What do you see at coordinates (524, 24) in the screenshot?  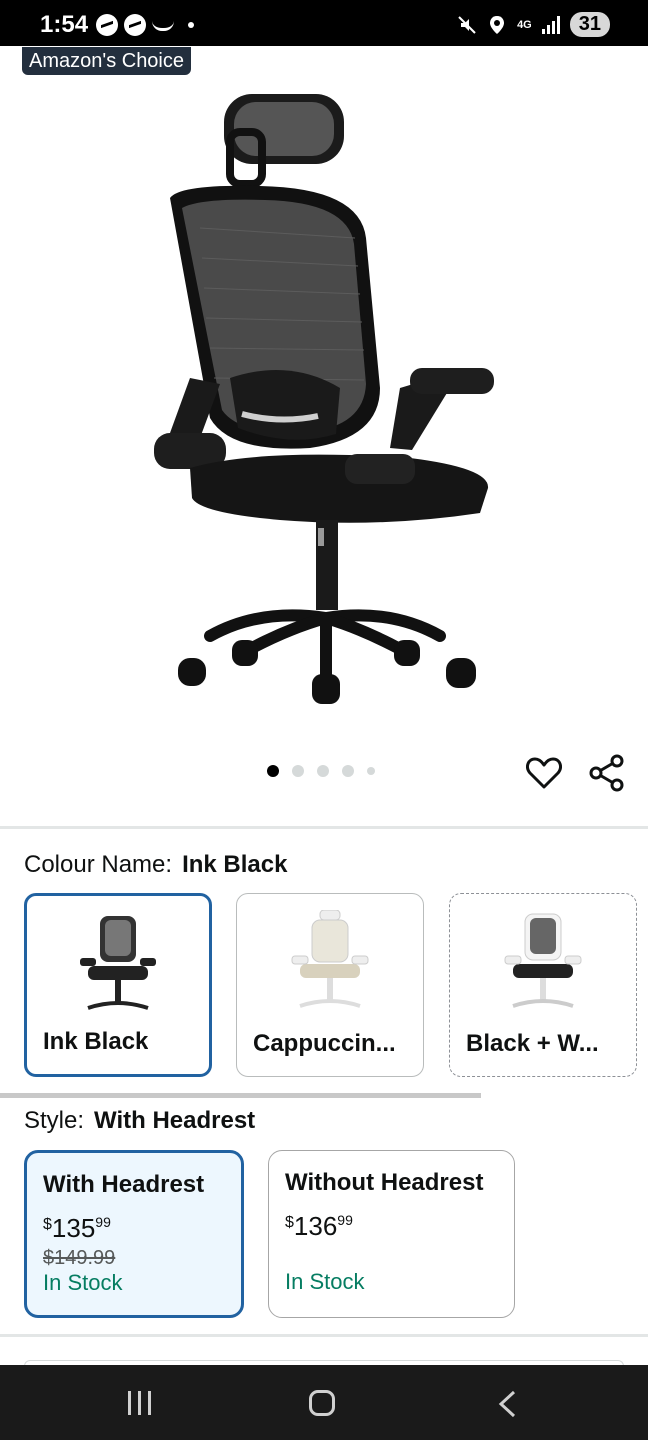 I see `network-type: 4G` at bounding box center [524, 24].